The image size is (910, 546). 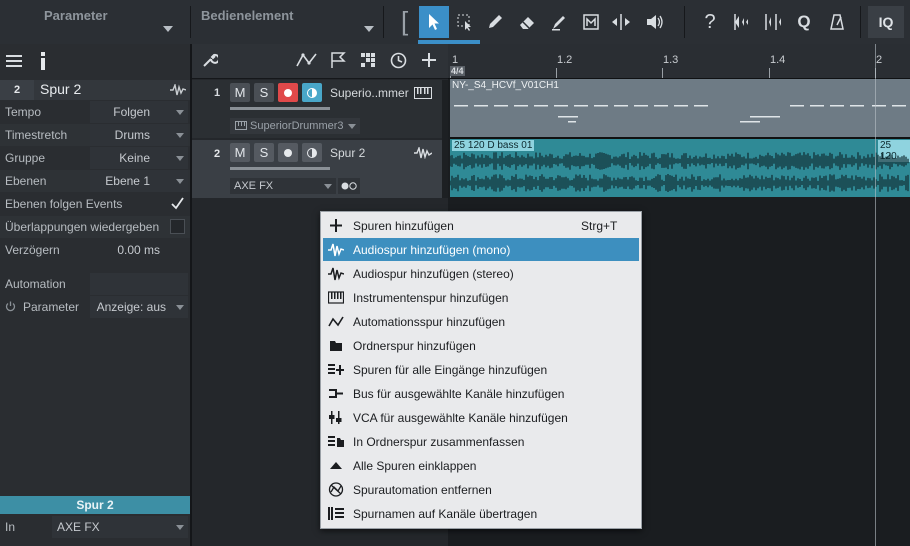 What do you see at coordinates (210, 60) in the screenshot?
I see `wrench-icon` at bounding box center [210, 60].